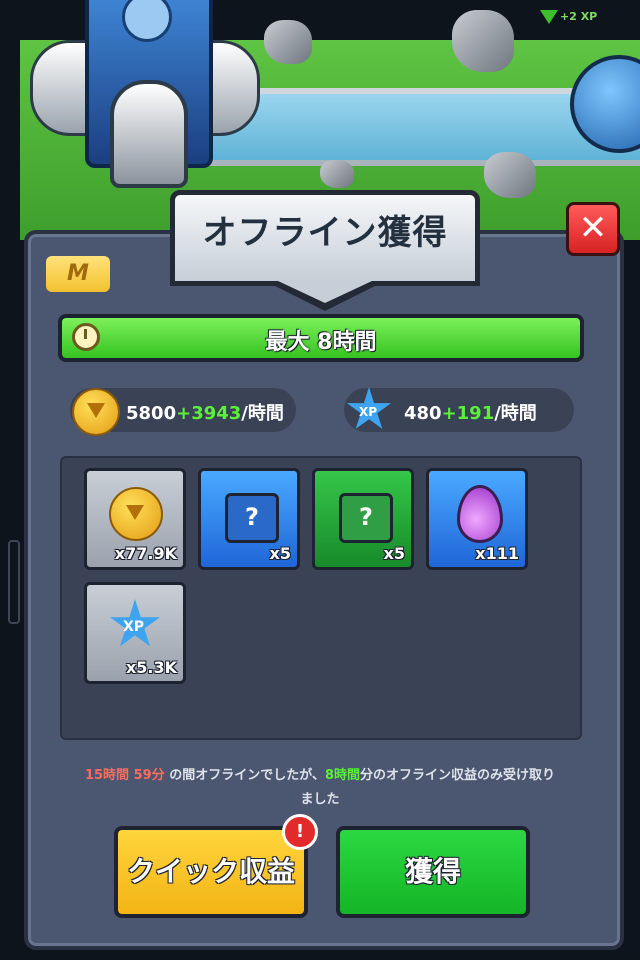  I want to click on close-button: ✕, so click(593, 229).